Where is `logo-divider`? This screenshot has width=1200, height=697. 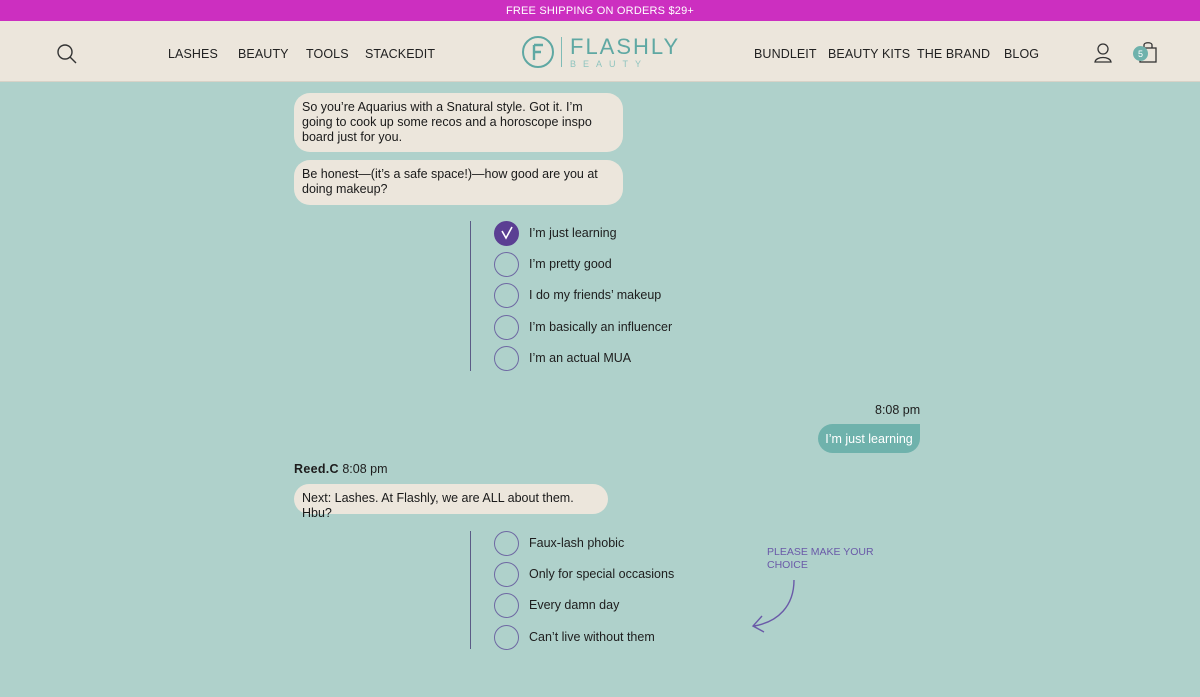 logo-divider is located at coordinates (561, 52).